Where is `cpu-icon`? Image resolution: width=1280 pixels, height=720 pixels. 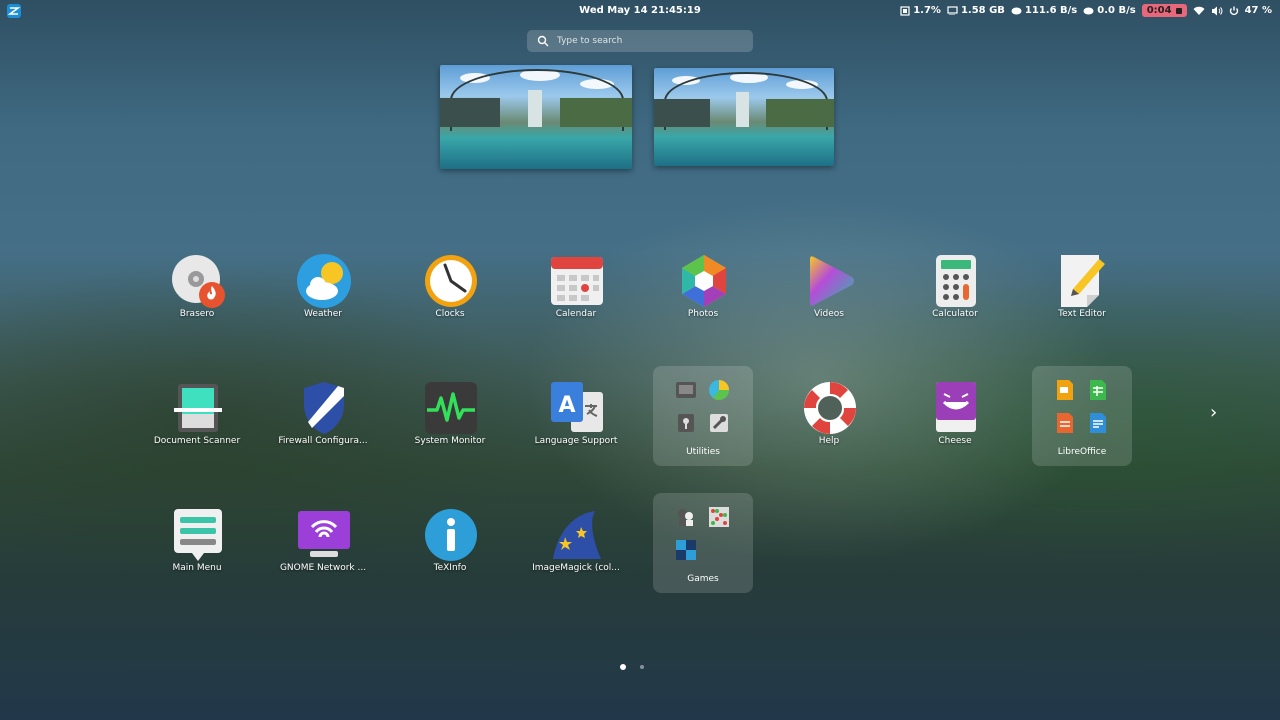 cpu-icon is located at coordinates (905, 10).